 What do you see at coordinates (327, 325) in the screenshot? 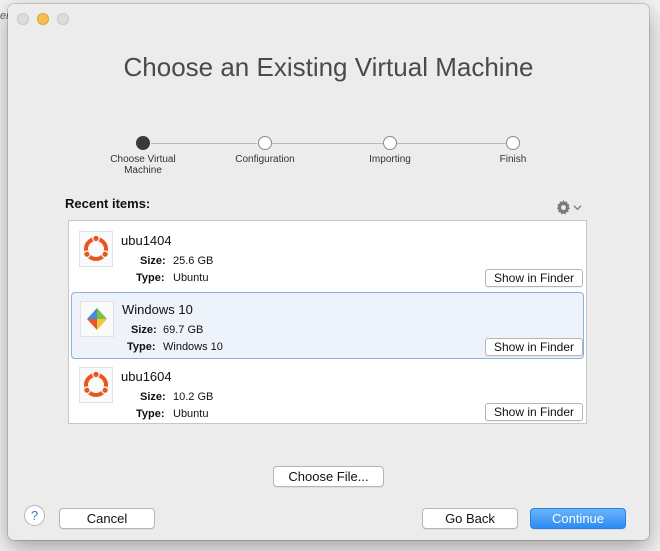
I see `list-item-selected: Windows 10 Size: 69.7 GB Type` at bounding box center [327, 325].